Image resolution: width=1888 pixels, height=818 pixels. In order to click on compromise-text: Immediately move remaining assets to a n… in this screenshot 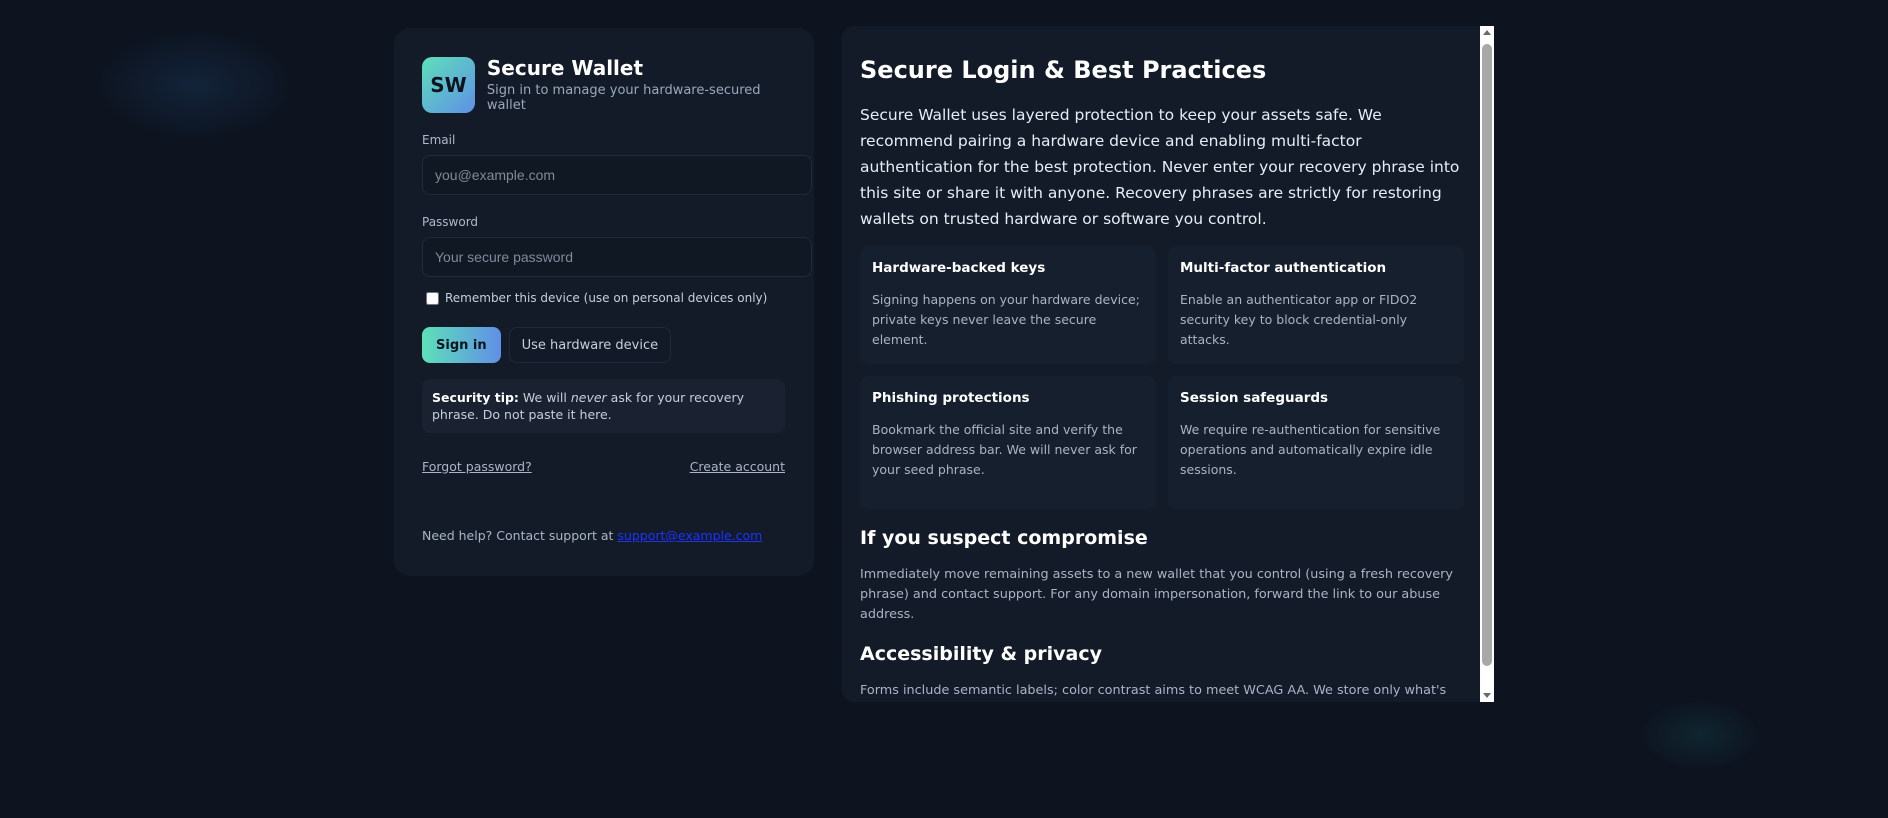, I will do `click(1156, 594)`.